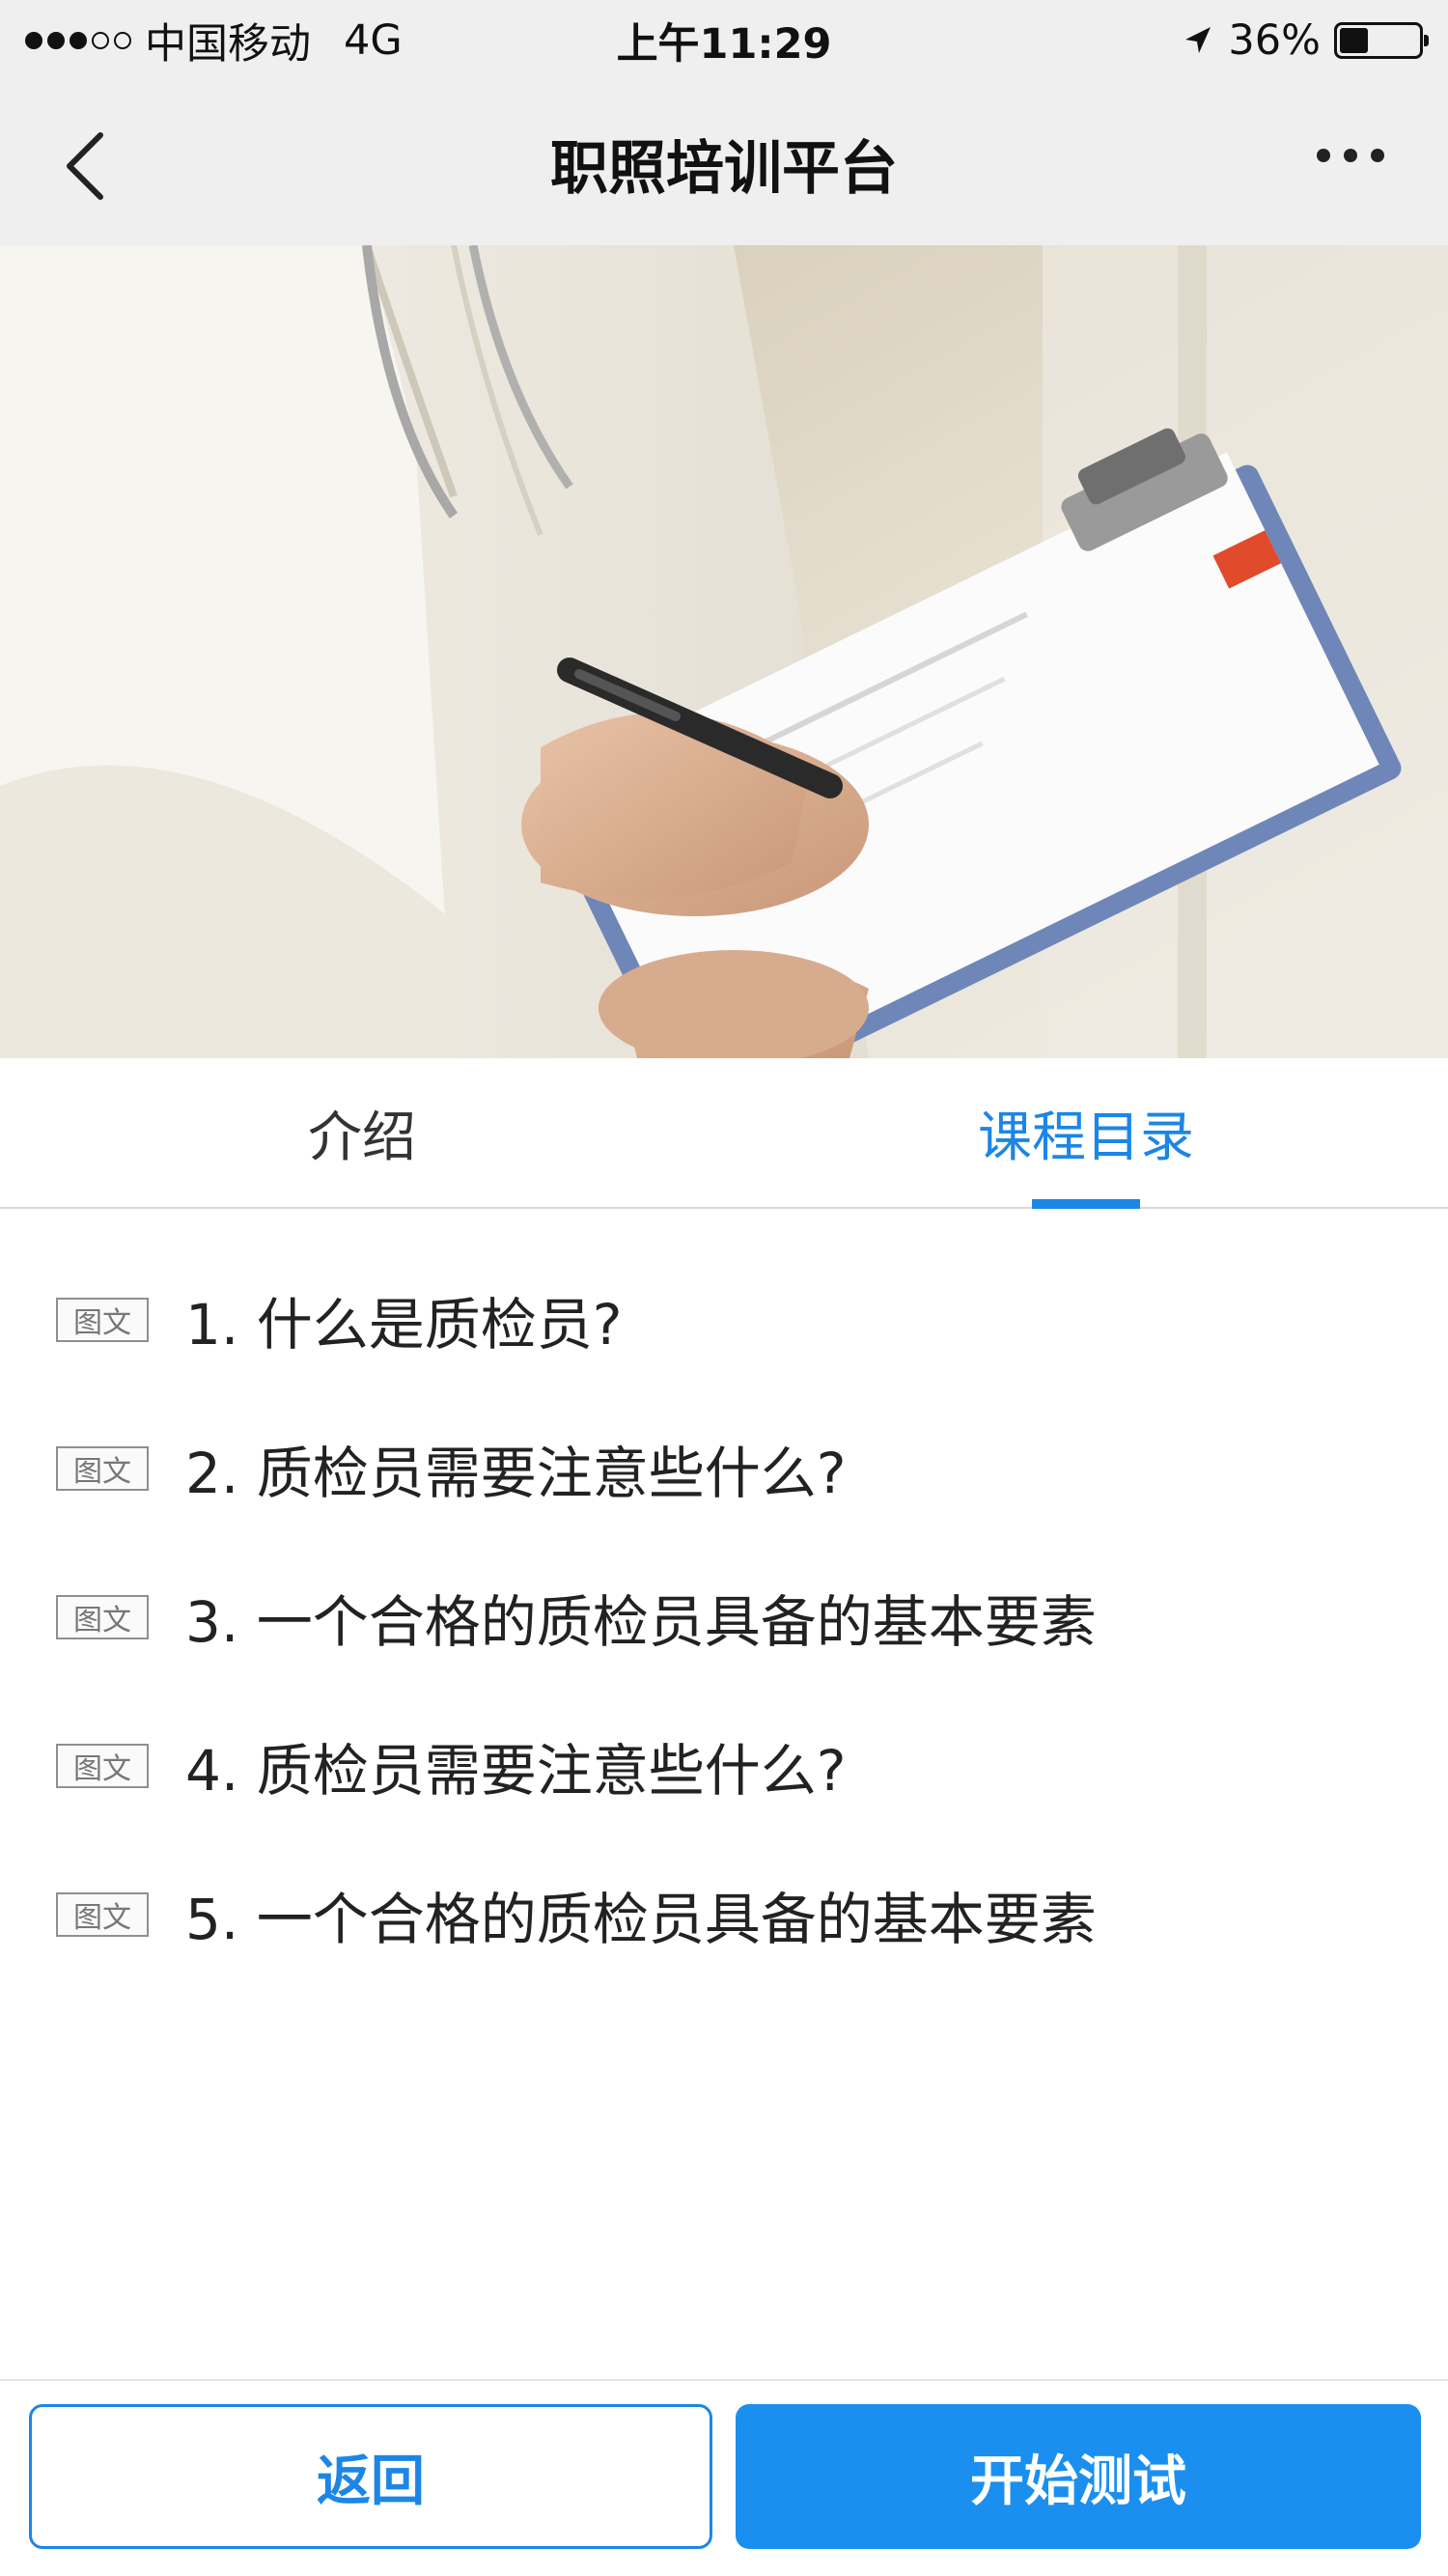 The image size is (1448, 2576). I want to click on navigation-bar: 职照培训平台, so click(724, 163).